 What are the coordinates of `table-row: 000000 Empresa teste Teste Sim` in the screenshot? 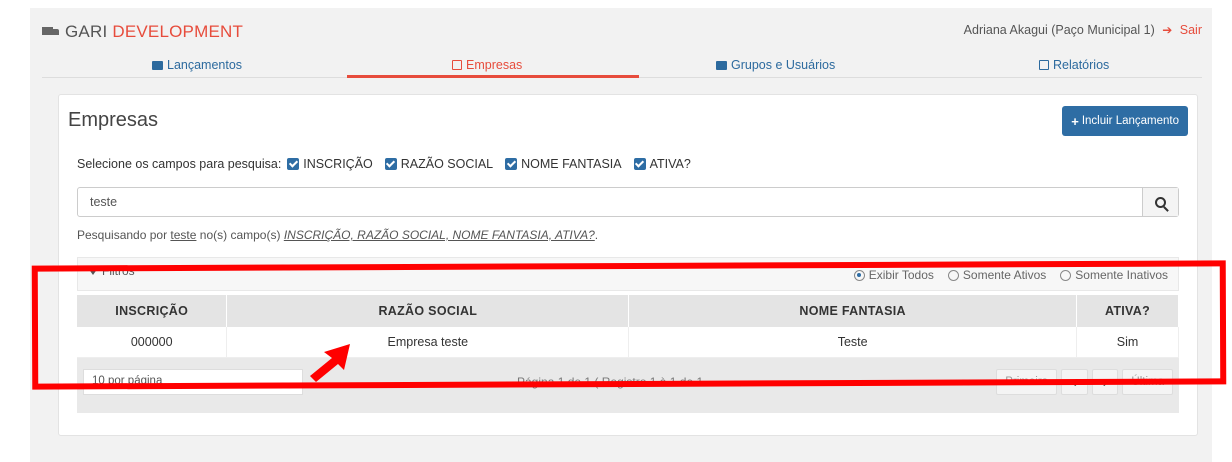 It's located at (628, 342).